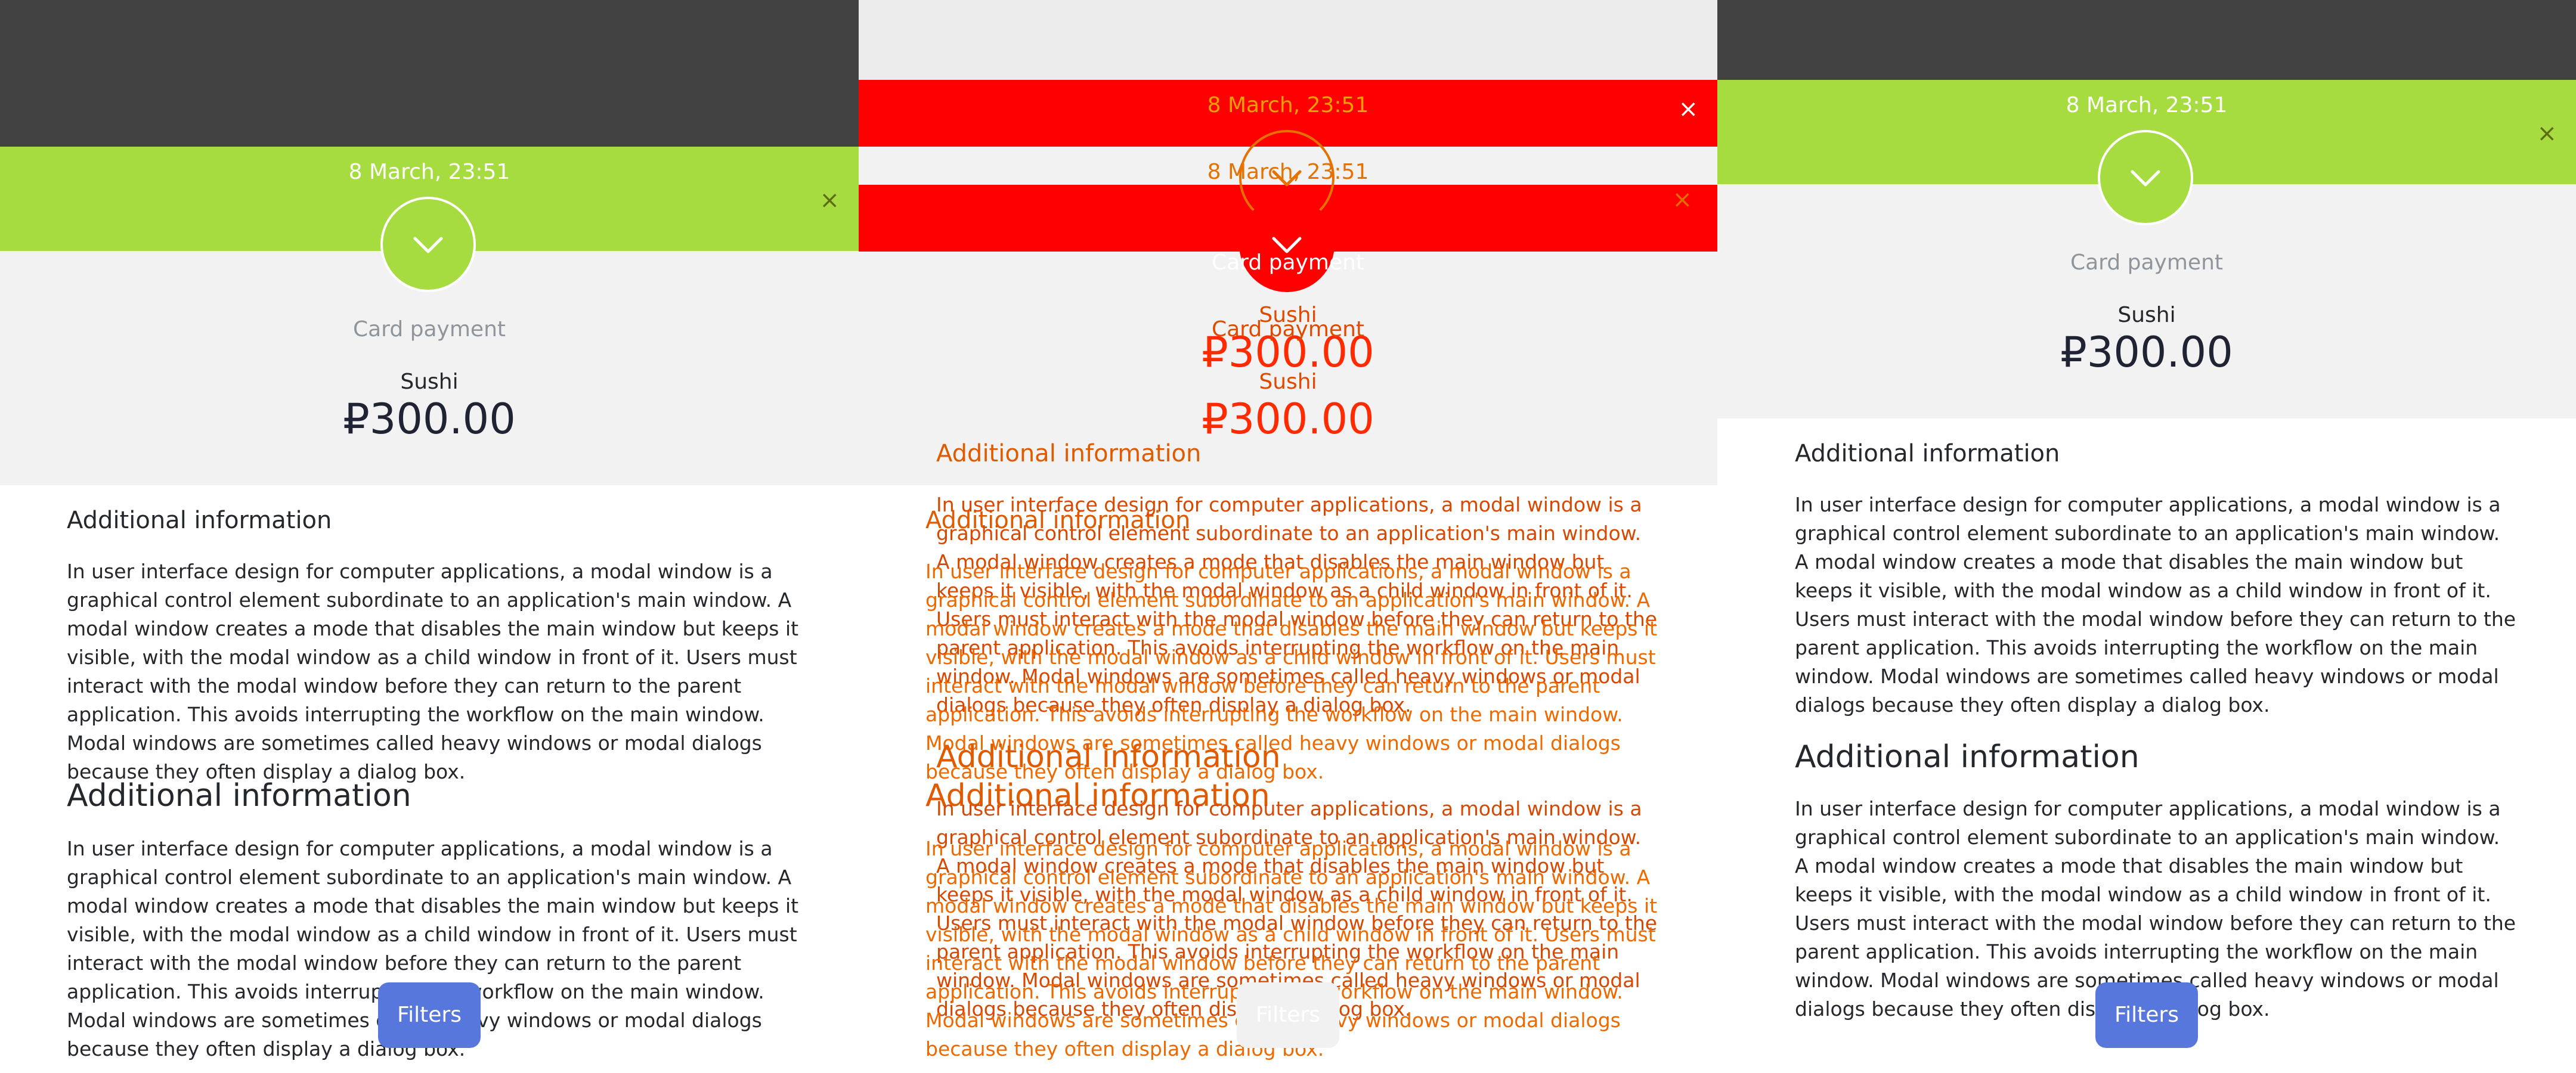 The height and width of the screenshot is (1073, 2576). I want to click on payment-method-shifted: Card payment, so click(1288, 329).